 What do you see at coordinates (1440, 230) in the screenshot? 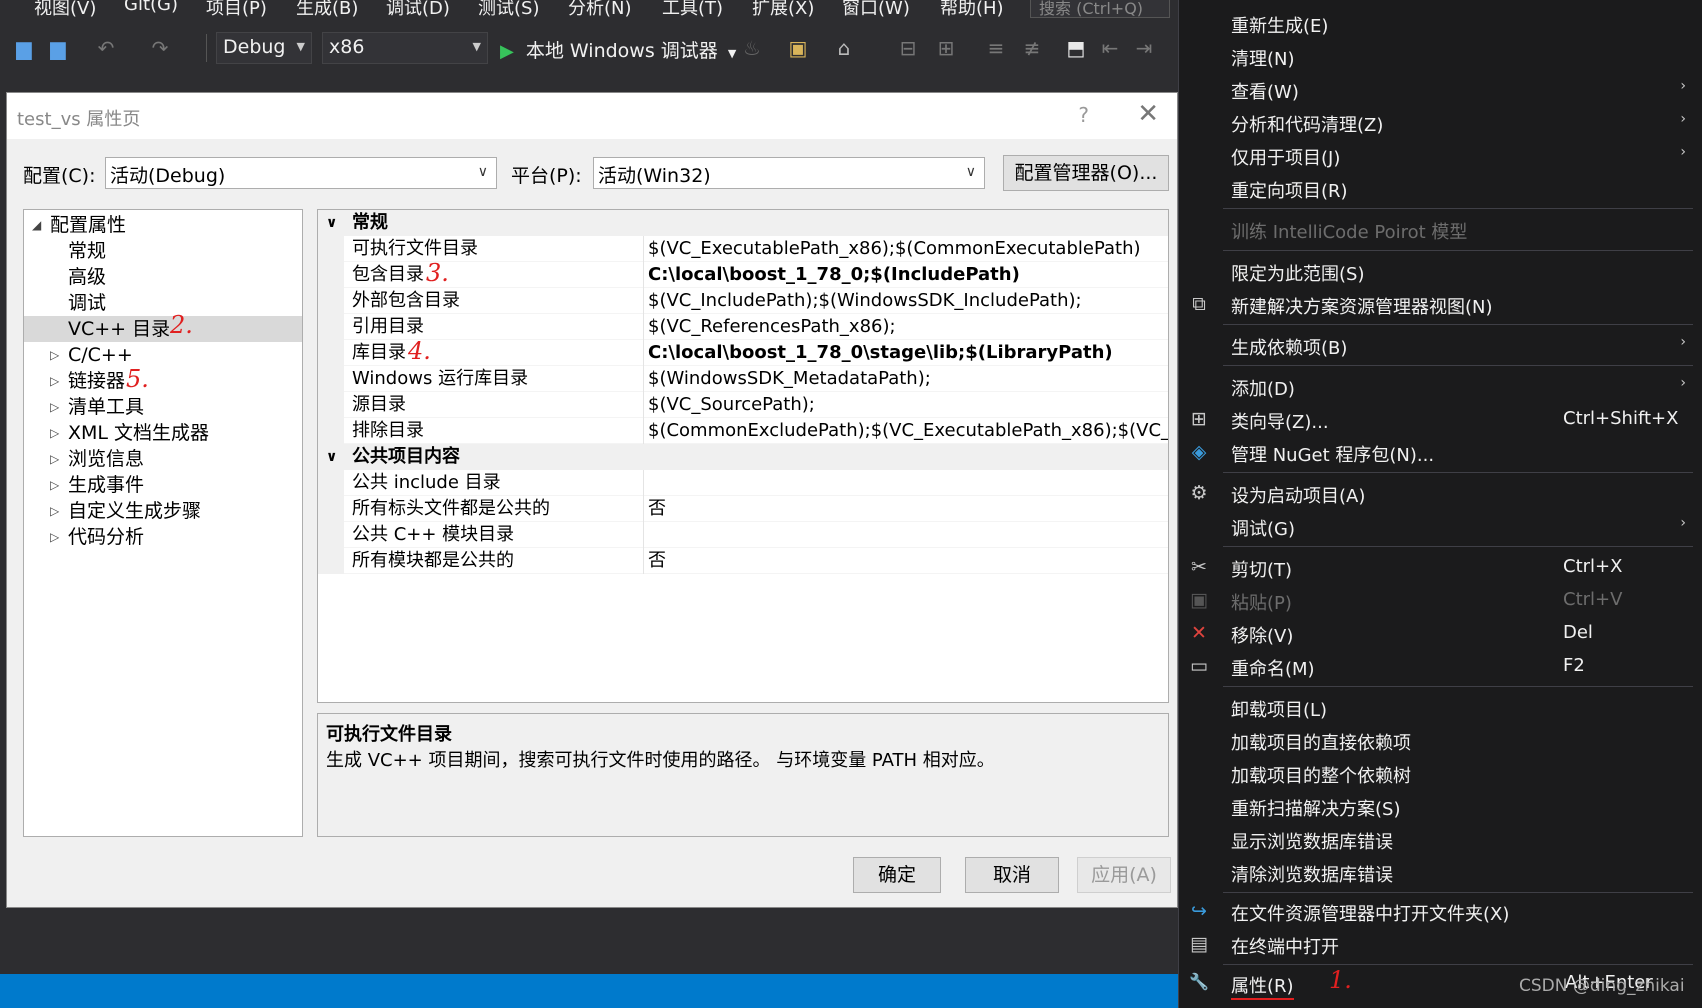
I see `menu-item-intellicode: 训练 IntelliCode Poirot 模型` at bounding box center [1440, 230].